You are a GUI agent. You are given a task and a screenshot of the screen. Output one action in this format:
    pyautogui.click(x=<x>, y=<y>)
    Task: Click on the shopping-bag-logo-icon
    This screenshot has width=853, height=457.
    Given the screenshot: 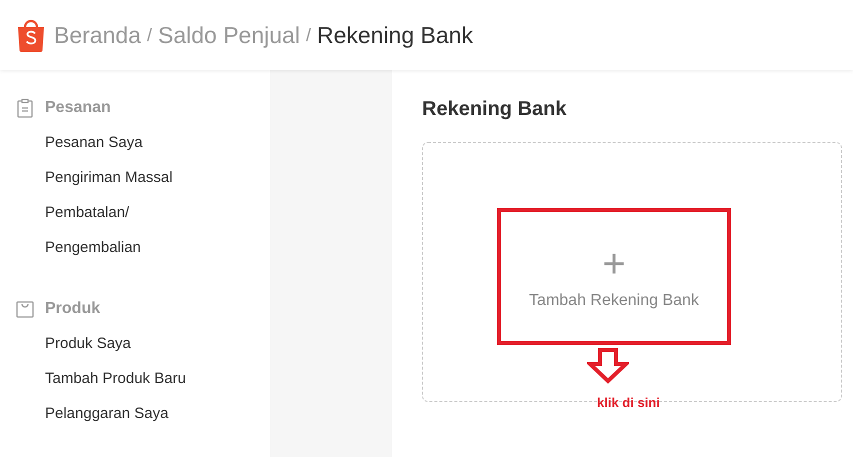 What is the action you would take?
    pyautogui.click(x=31, y=35)
    